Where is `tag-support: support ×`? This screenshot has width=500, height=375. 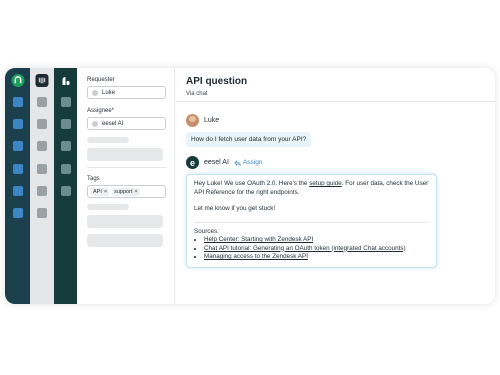
tag-support: support × is located at coordinates (126, 191).